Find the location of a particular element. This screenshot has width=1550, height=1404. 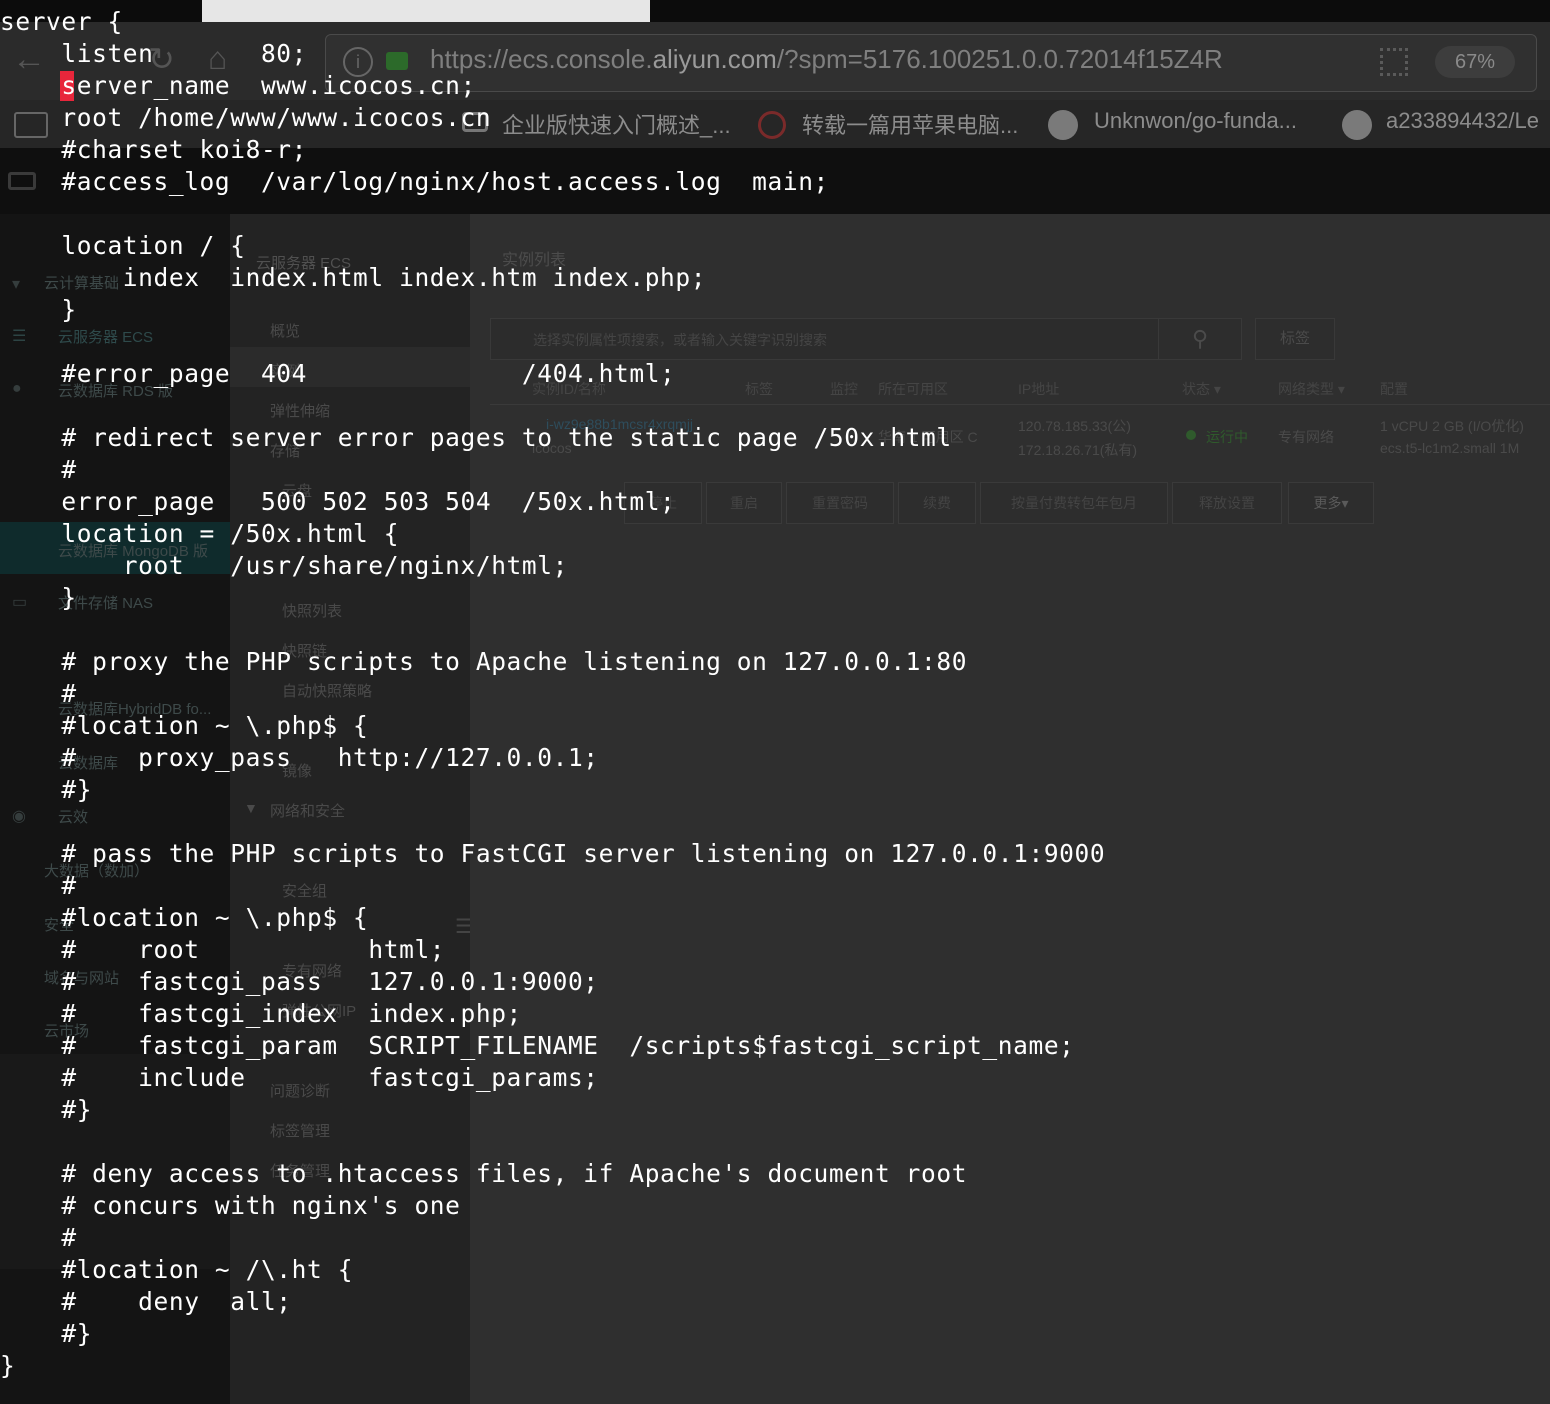

terminal-line: # fastcgi_pass 127.0.0.1:9000; is located at coordinates (299, 981).